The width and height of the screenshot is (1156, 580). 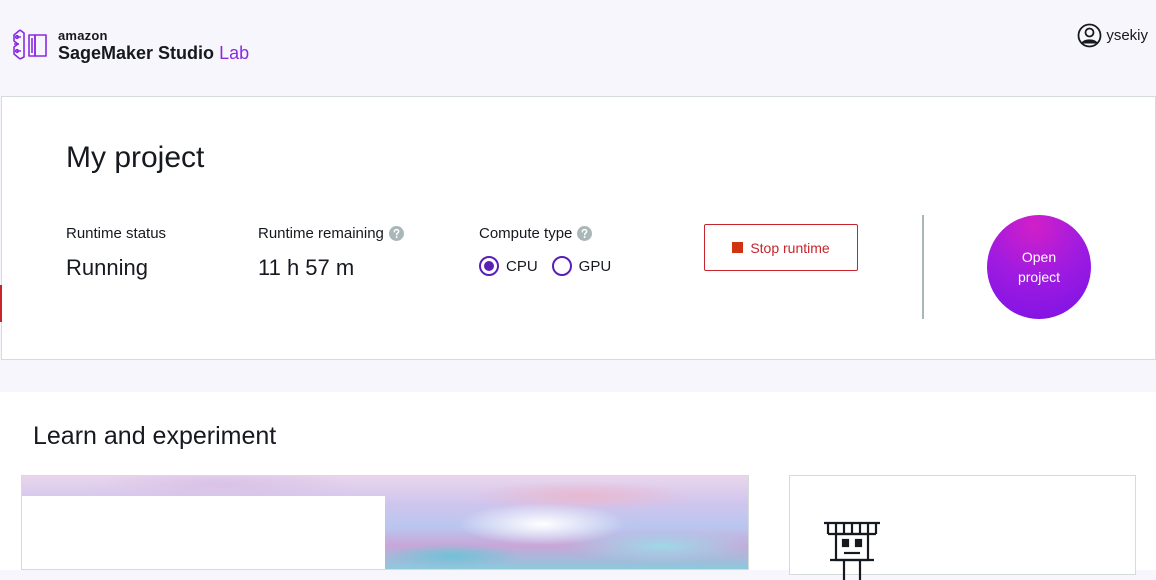 I want to click on hero-banner-panel, so click(x=203, y=532).